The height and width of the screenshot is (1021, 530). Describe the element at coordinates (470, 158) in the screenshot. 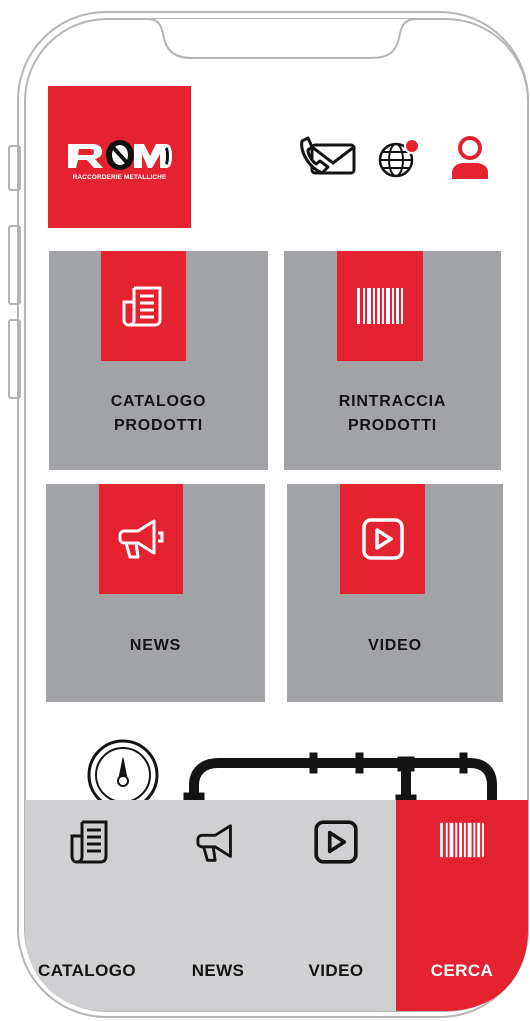

I see `user-icon` at that location.